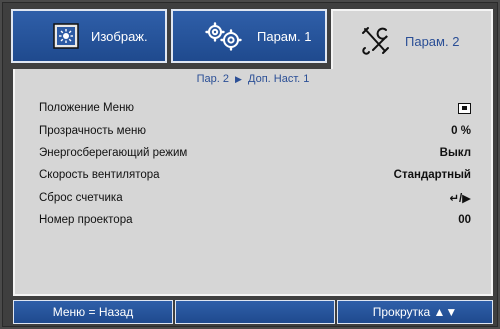 The width and height of the screenshot is (500, 329). Describe the element at coordinates (89, 36) in the screenshot. I see `tab-image: Изображ.` at that location.